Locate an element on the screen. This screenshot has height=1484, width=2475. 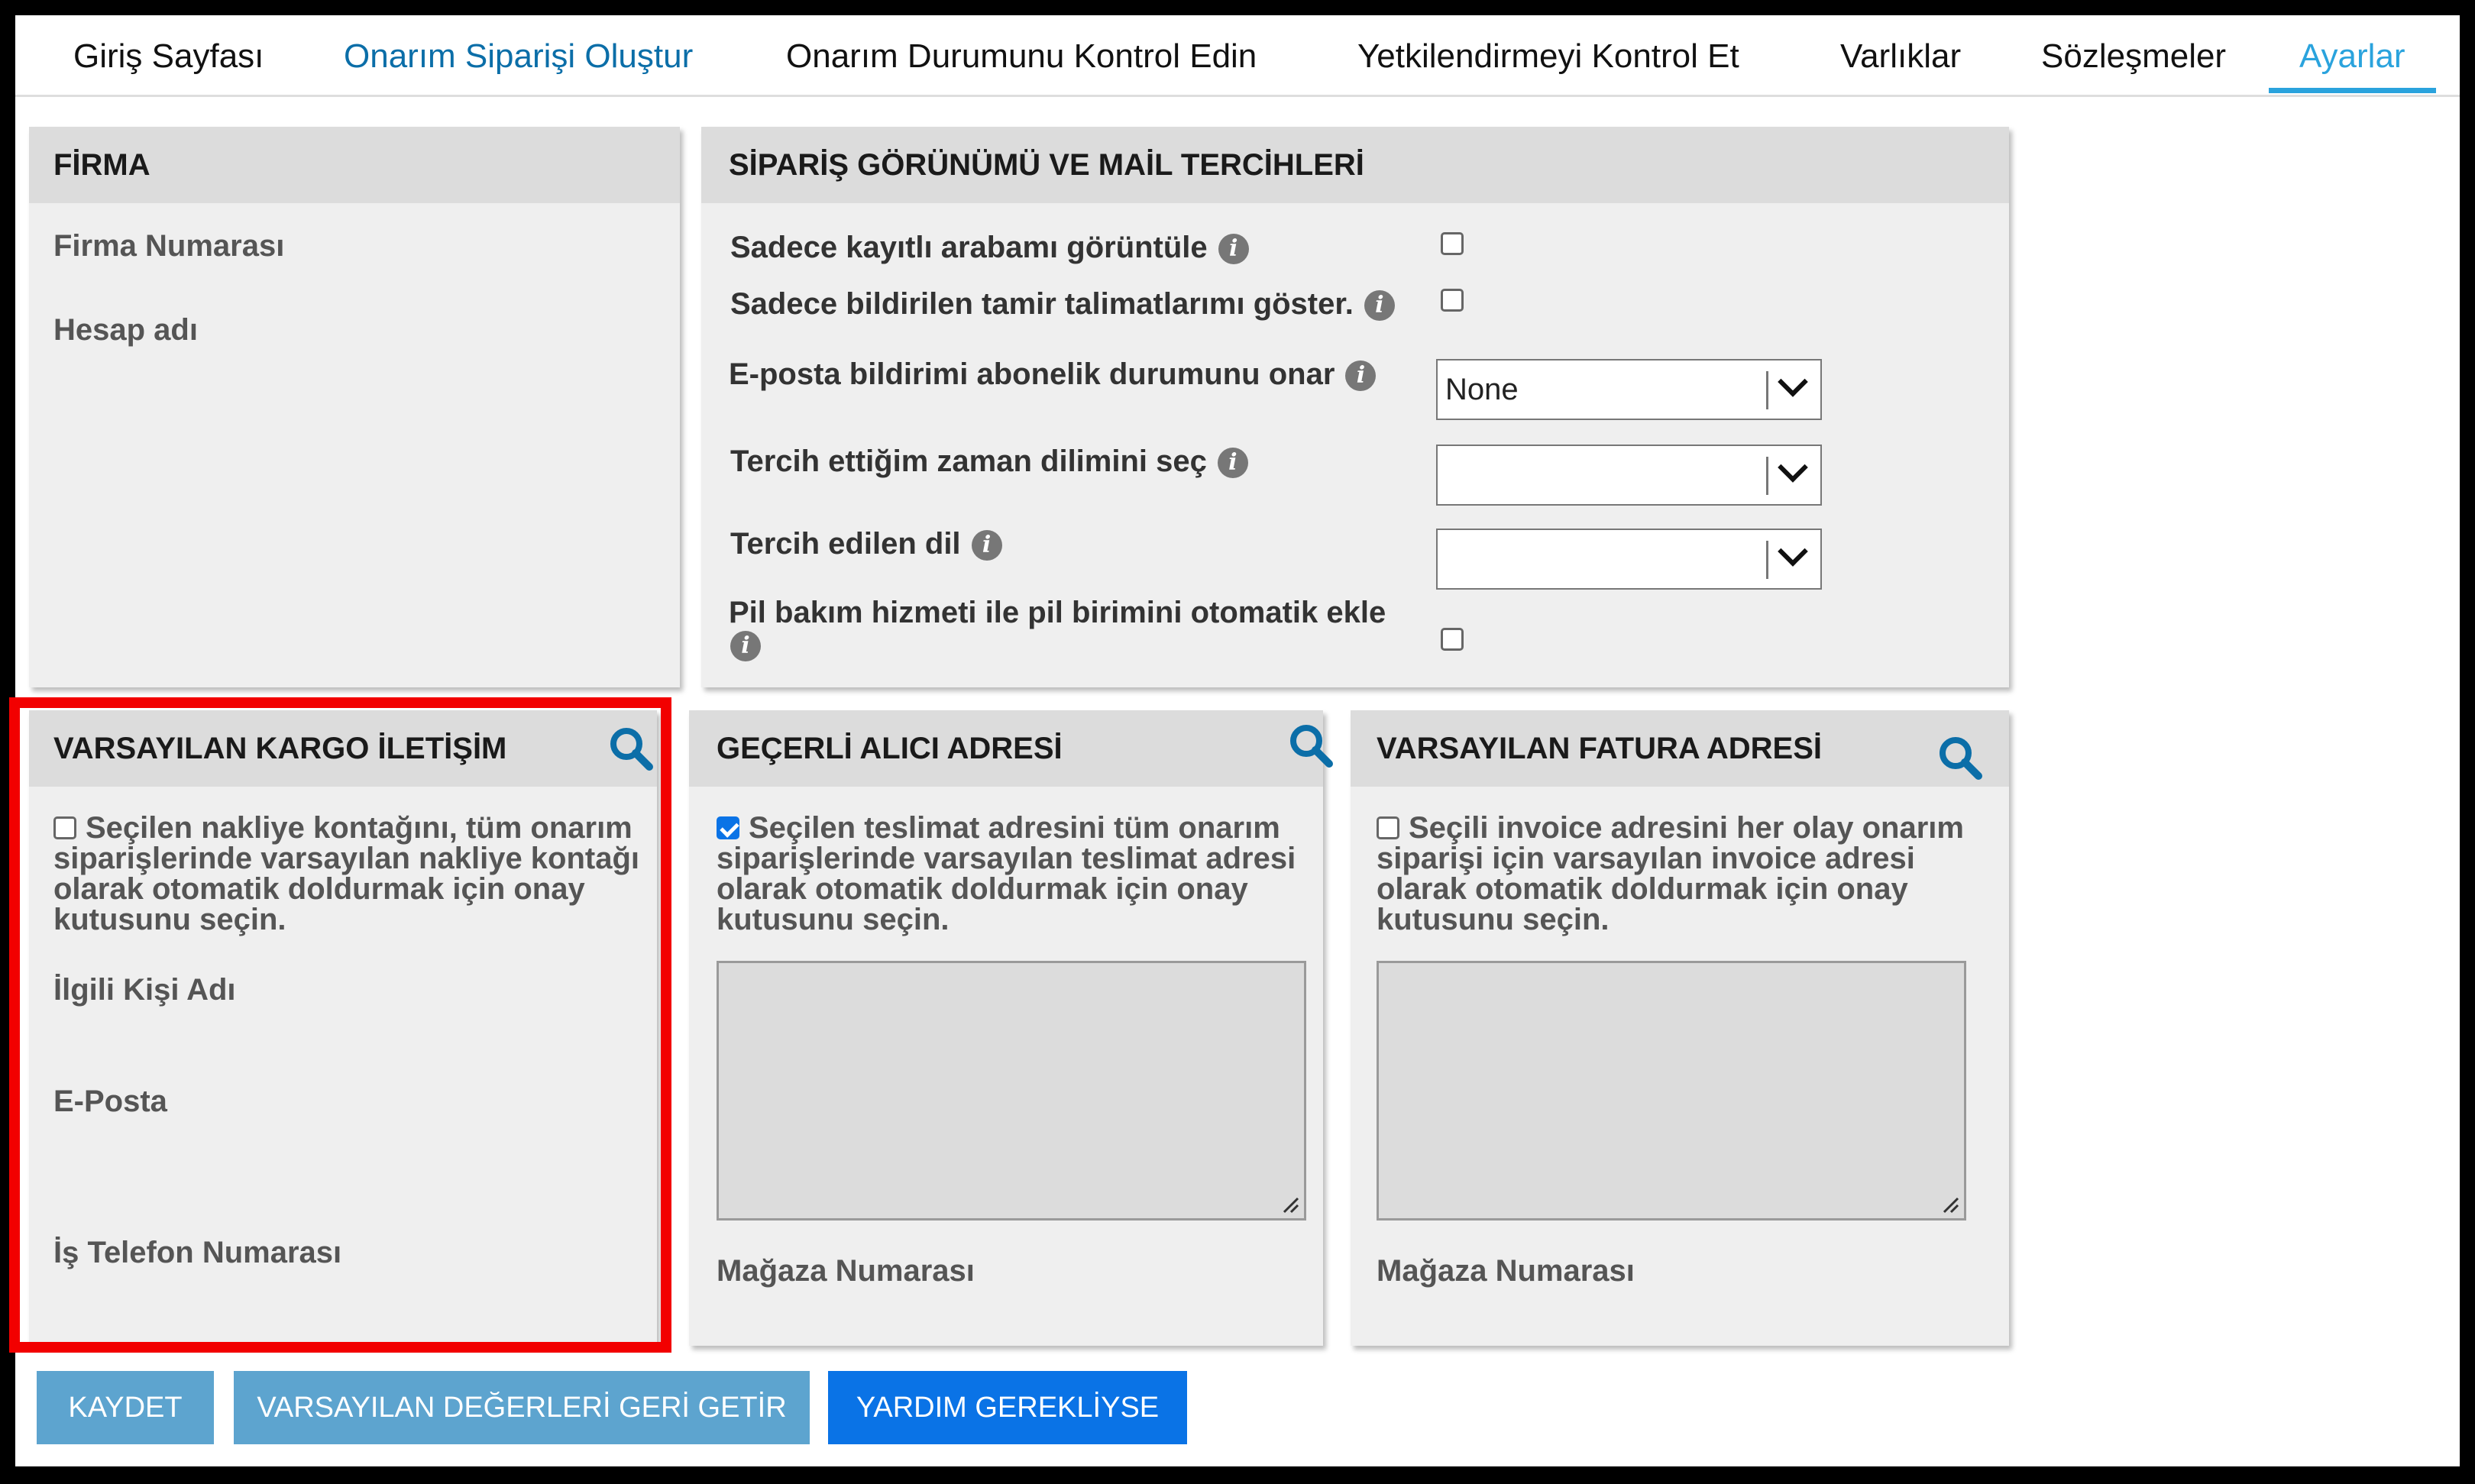
timezone-row: Tercih ettiğim zaman dilimini seç i is located at coordinates (989, 462).